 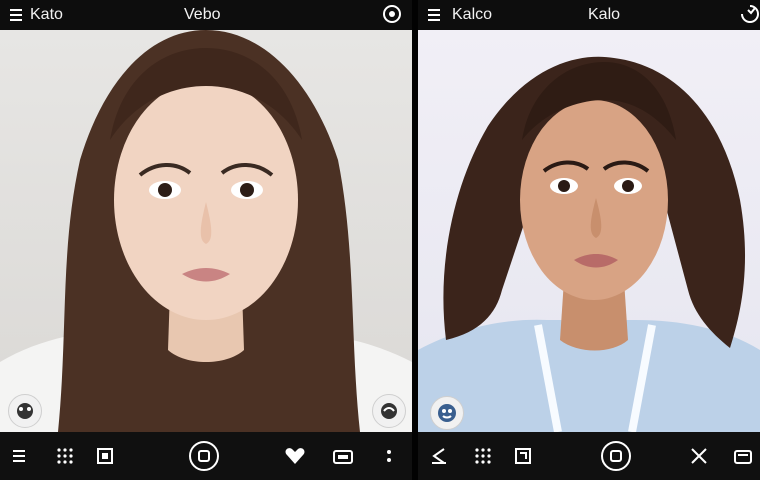 I want to click on left-app-name: Kato, so click(x=46, y=14).